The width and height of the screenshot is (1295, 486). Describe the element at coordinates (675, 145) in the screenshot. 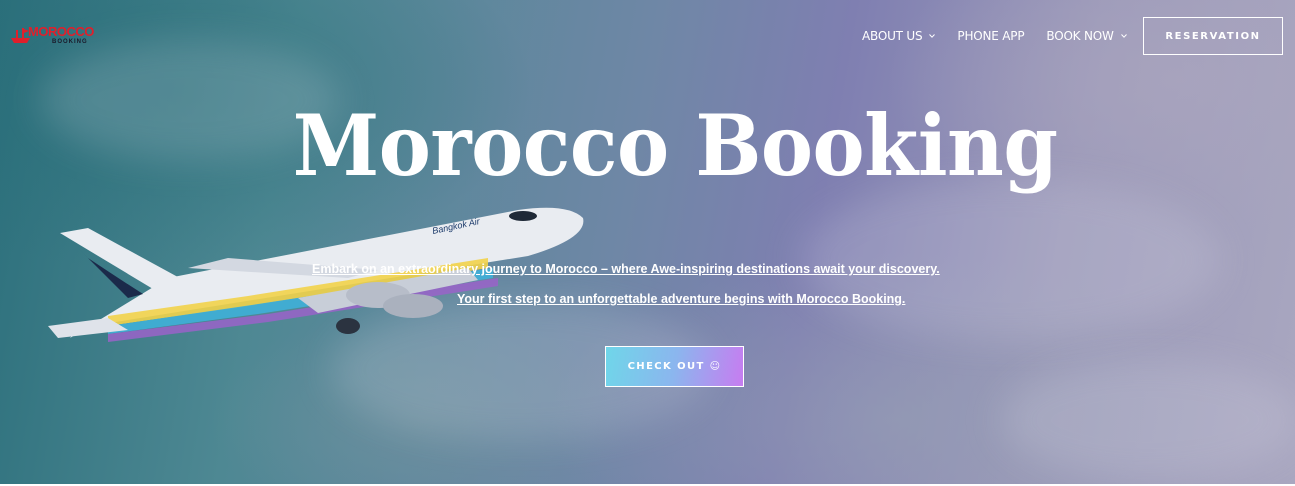

I see `page-title-text: Morocco Booking` at that location.